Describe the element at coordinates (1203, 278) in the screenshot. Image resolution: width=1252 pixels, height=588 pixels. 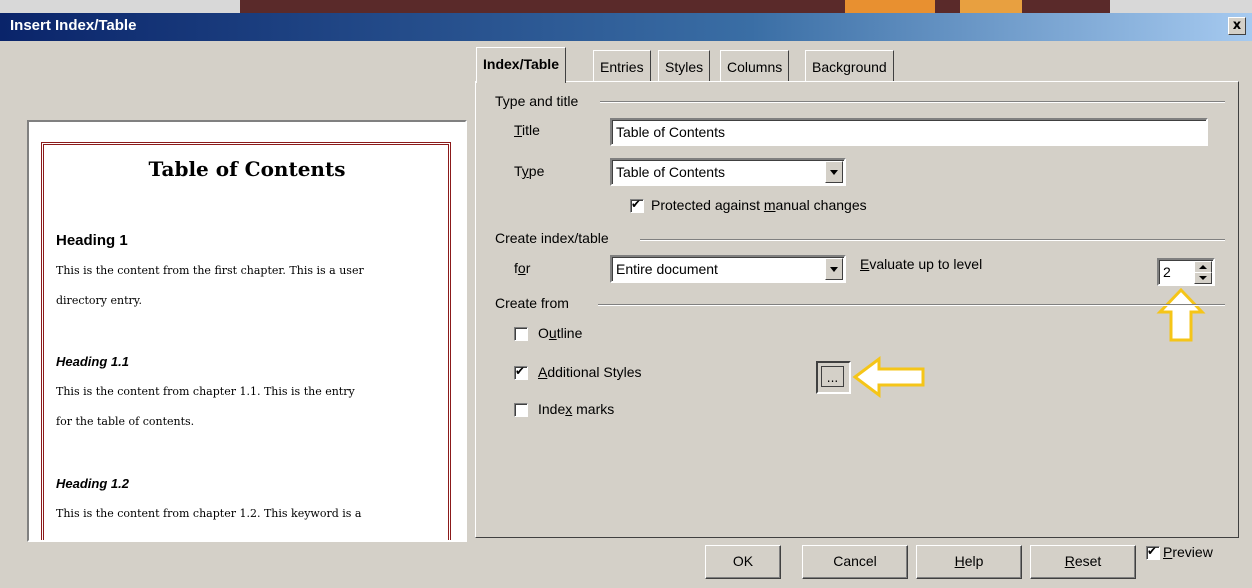
I see `spin-down-button` at that location.